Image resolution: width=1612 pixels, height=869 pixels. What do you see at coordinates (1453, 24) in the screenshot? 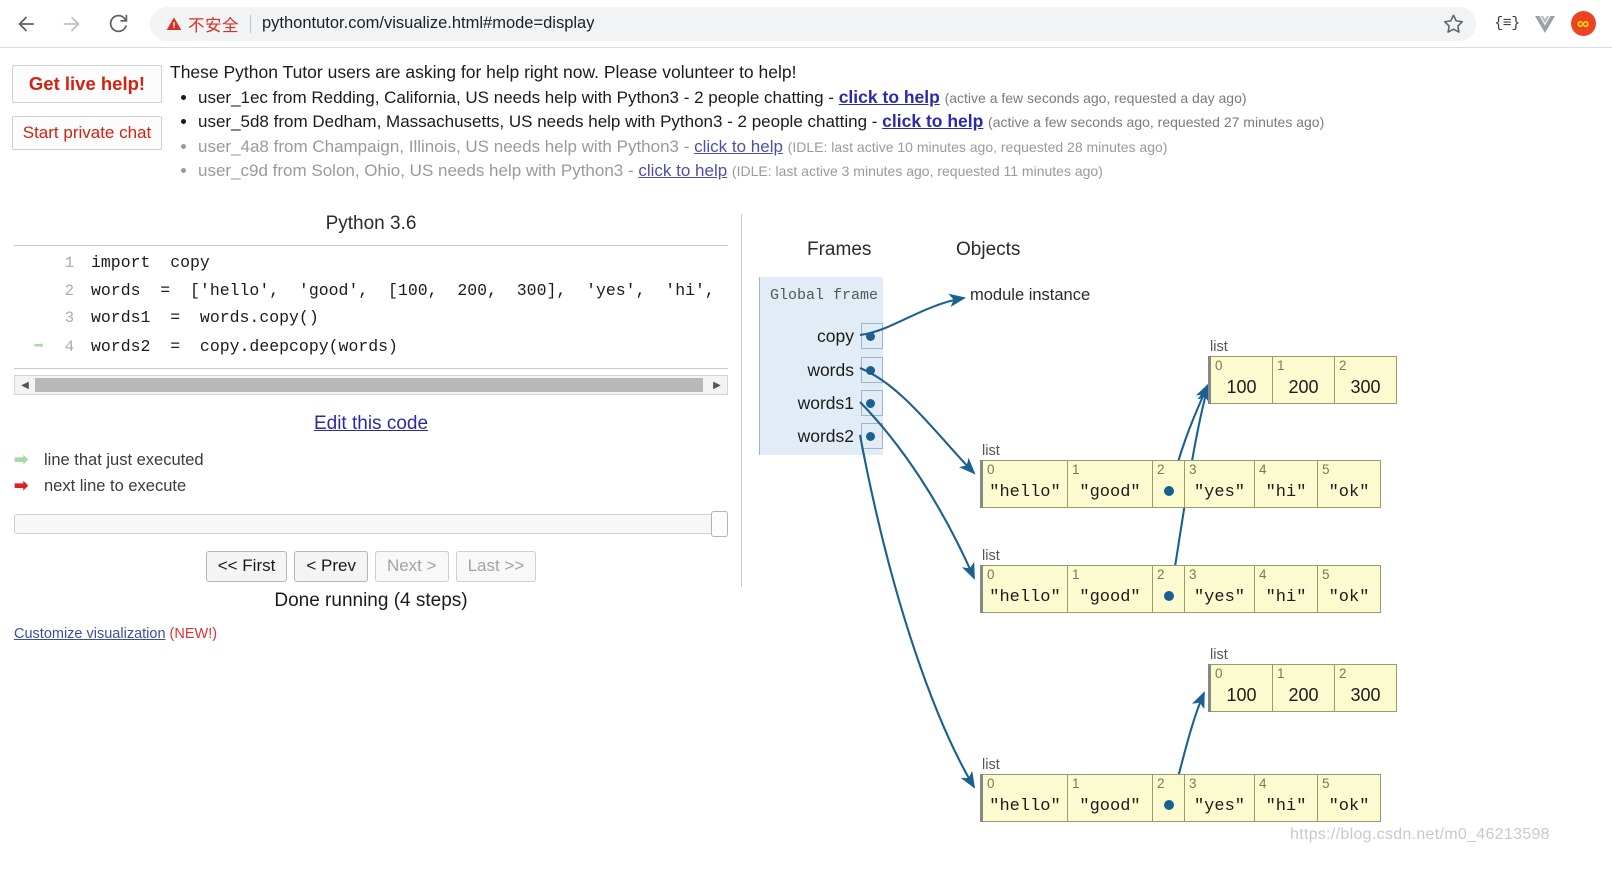
I see `star-icon` at bounding box center [1453, 24].